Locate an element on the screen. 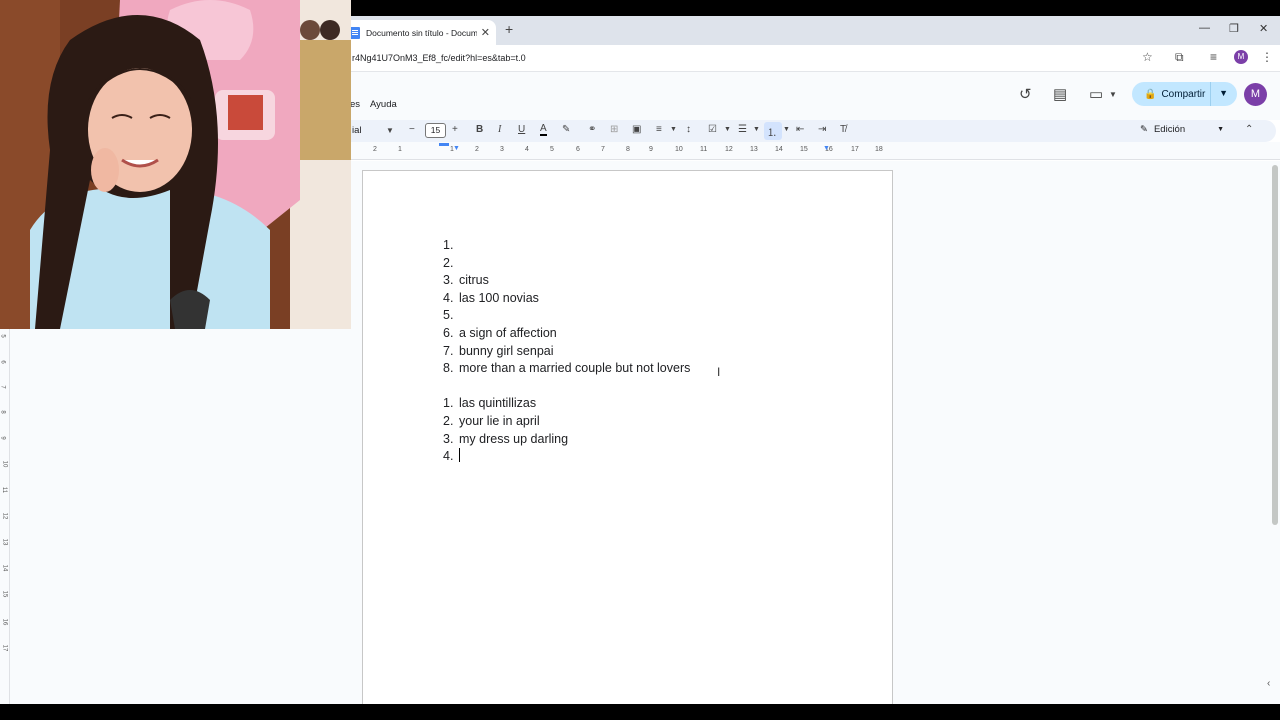  pencil-icon: ✎ is located at coordinates (1144, 129).